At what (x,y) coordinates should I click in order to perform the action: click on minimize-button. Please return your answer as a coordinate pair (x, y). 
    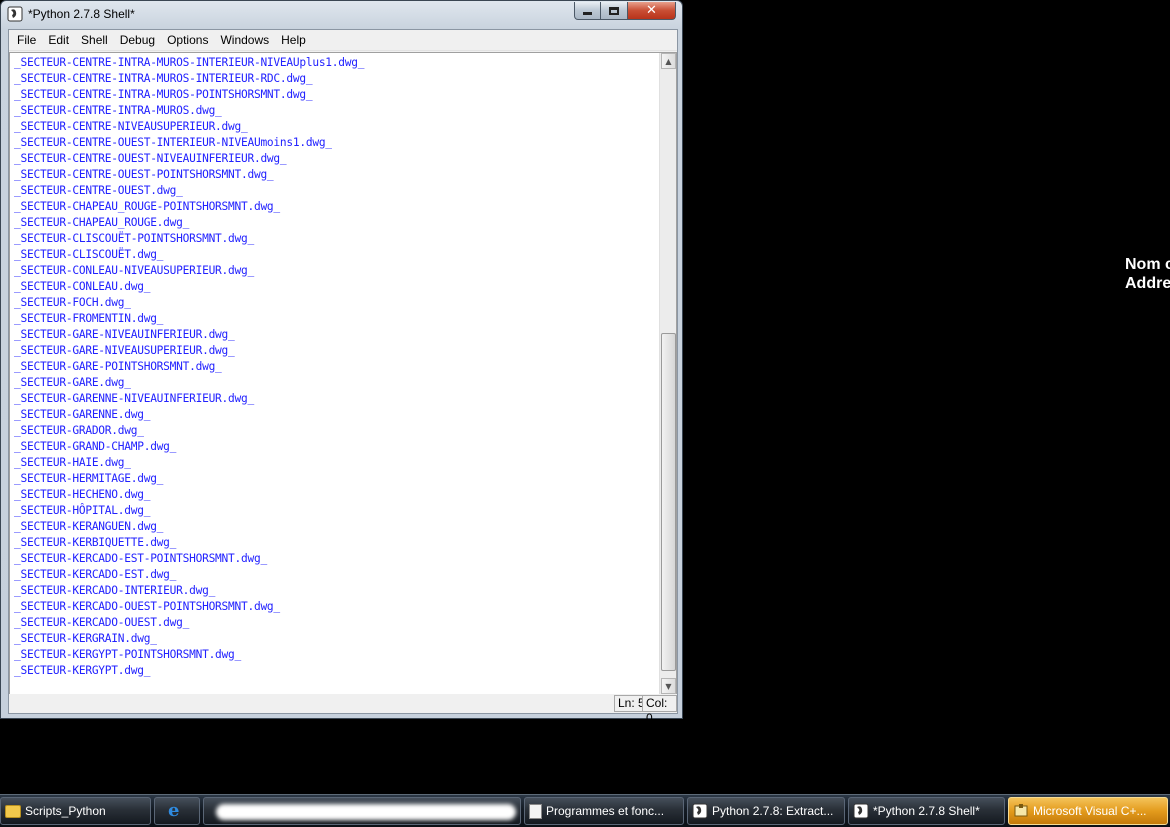
    Looking at the image, I should click on (587, 11).